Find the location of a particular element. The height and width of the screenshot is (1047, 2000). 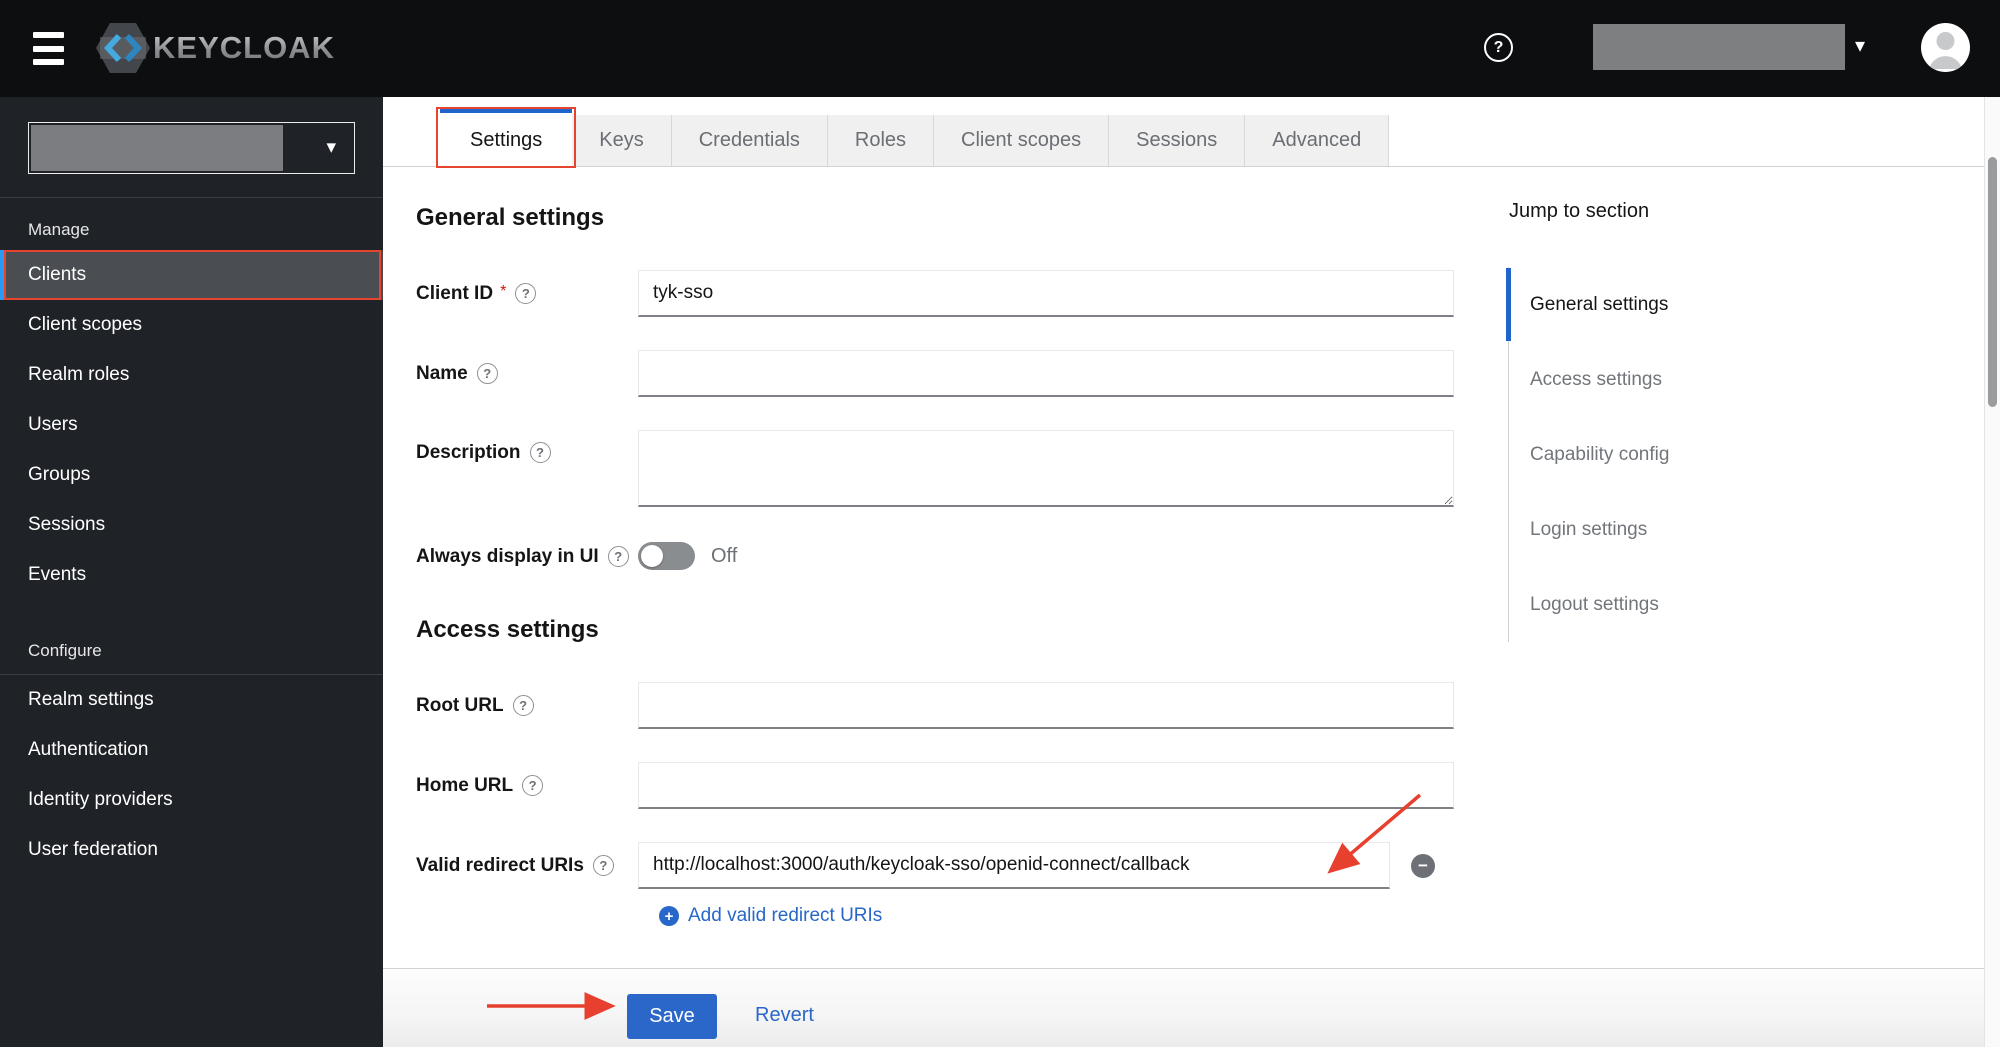

root-url-row: Root URL ? is located at coordinates (944, 705).